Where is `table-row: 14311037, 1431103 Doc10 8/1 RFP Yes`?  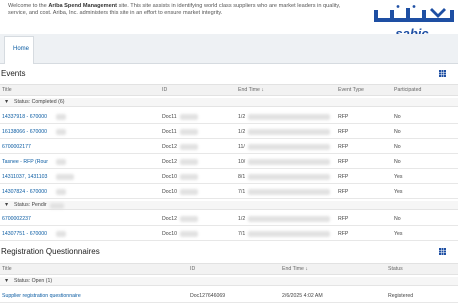
table-row: 14311037, 1431103 Doc10 8/1 RFP Yes is located at coordinates (229, 177).